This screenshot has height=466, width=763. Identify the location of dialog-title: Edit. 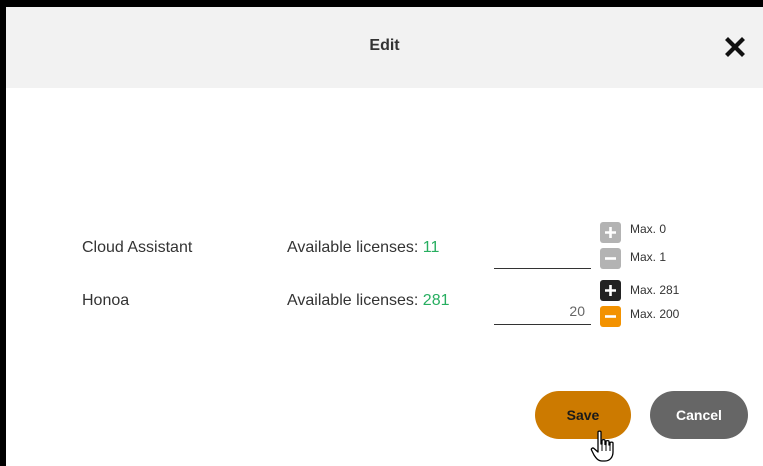
(384, 45).